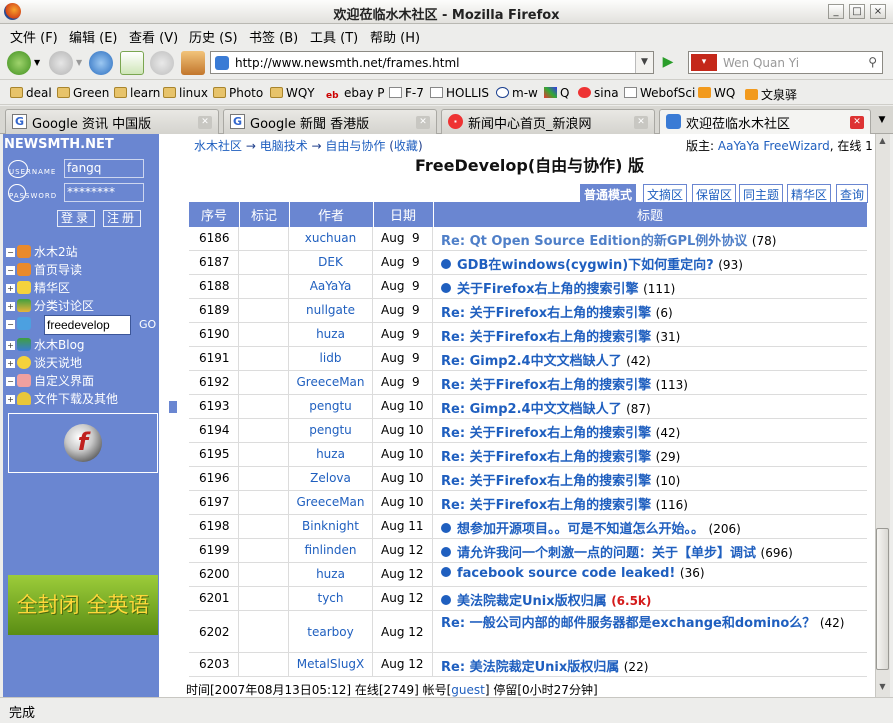 This screenshot has width=893, height=723. Describe the element at coordinates (650, 358) in the screenshot. I see `post-title-cell: Re: Gimp2.4中文文档缺人了 (42)` at that location.